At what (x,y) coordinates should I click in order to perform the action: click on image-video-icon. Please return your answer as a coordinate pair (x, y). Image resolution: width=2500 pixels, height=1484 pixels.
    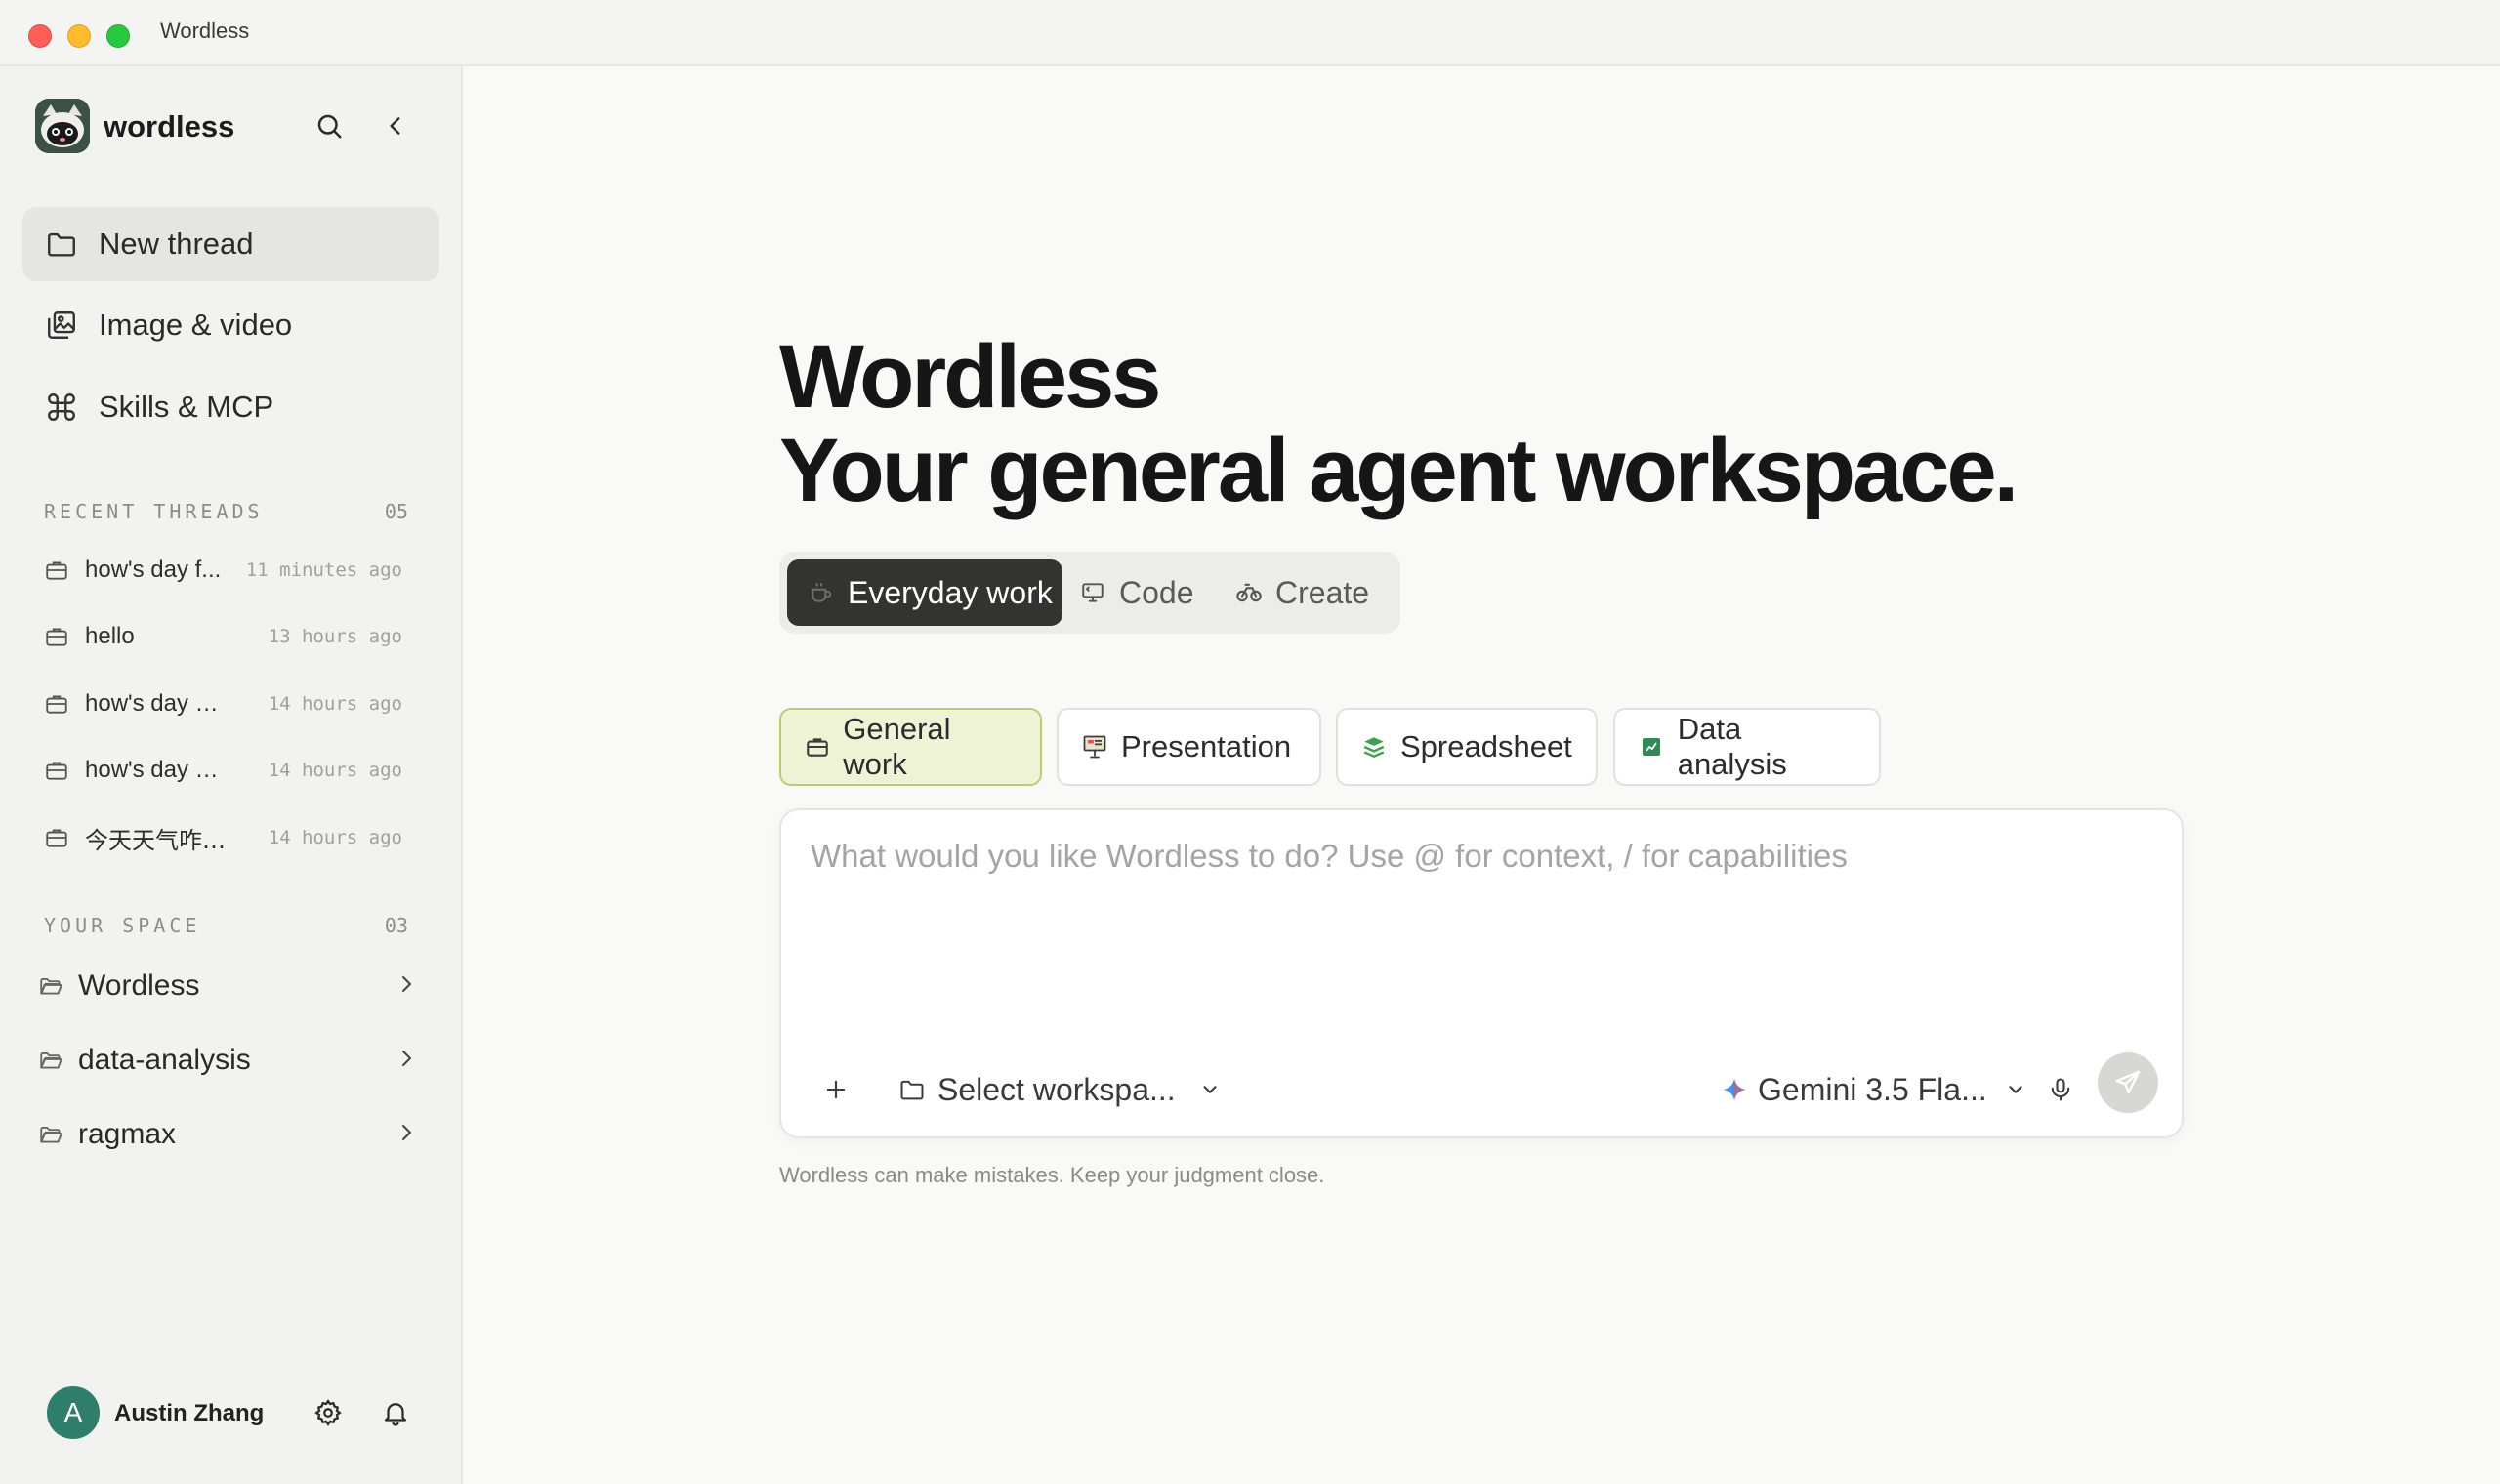
    Looking at the image, I should click on (61, 326).